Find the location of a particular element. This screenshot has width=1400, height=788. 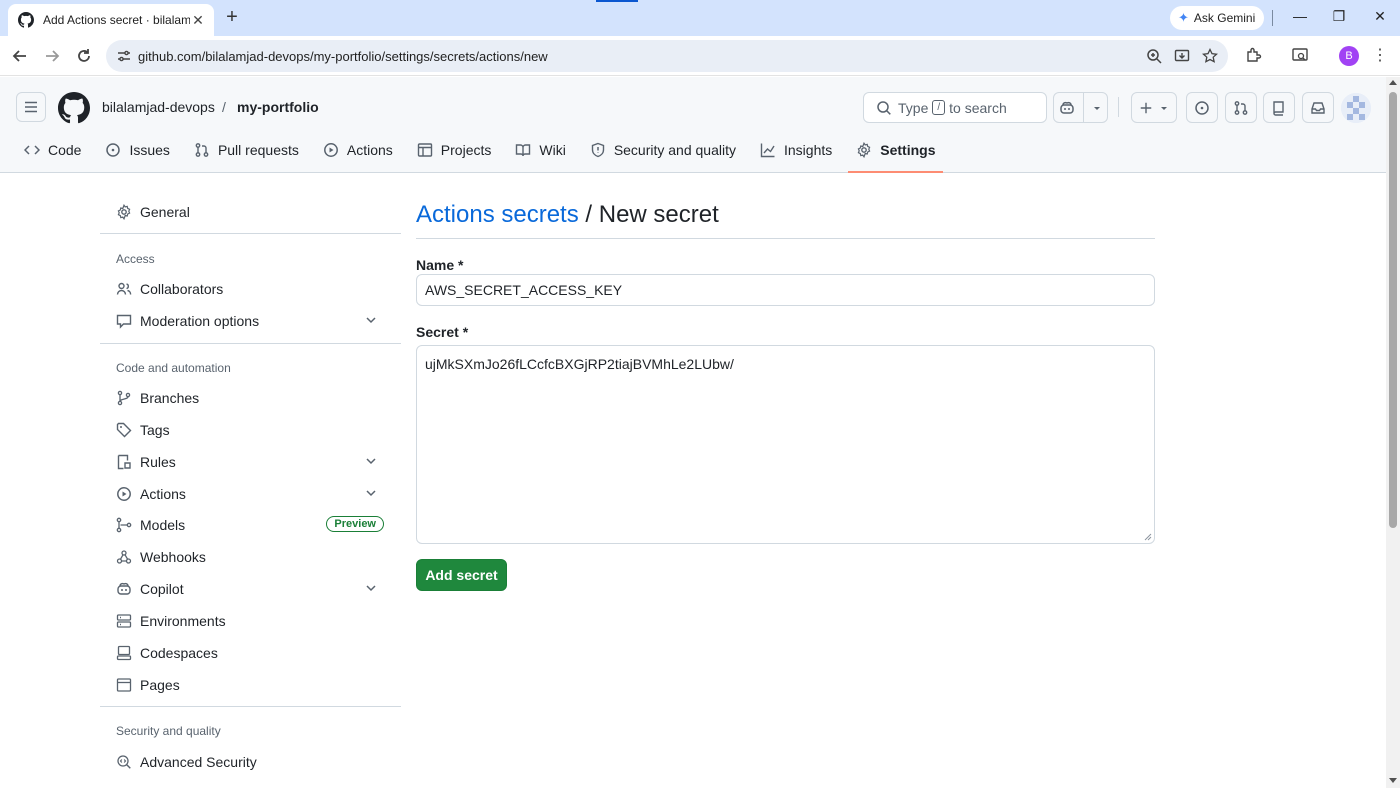

profile-avatar: B is located at coordinates (1349, 56).